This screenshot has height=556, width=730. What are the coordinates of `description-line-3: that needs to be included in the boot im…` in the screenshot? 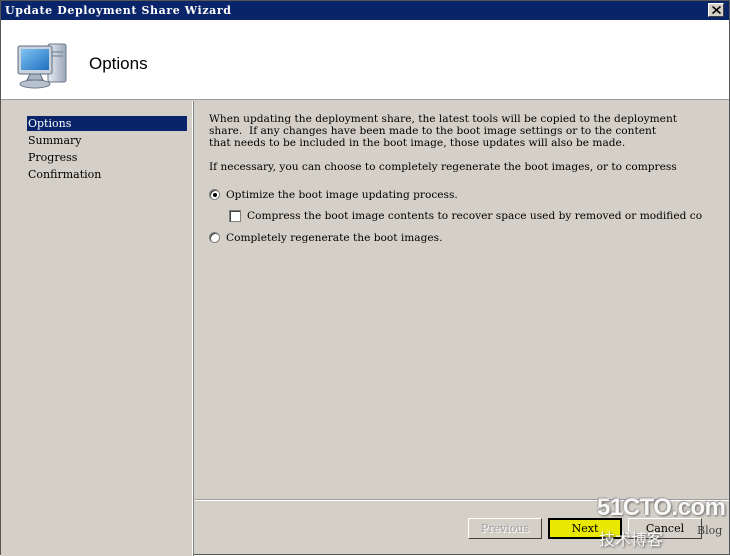 It's located at (417, 143).